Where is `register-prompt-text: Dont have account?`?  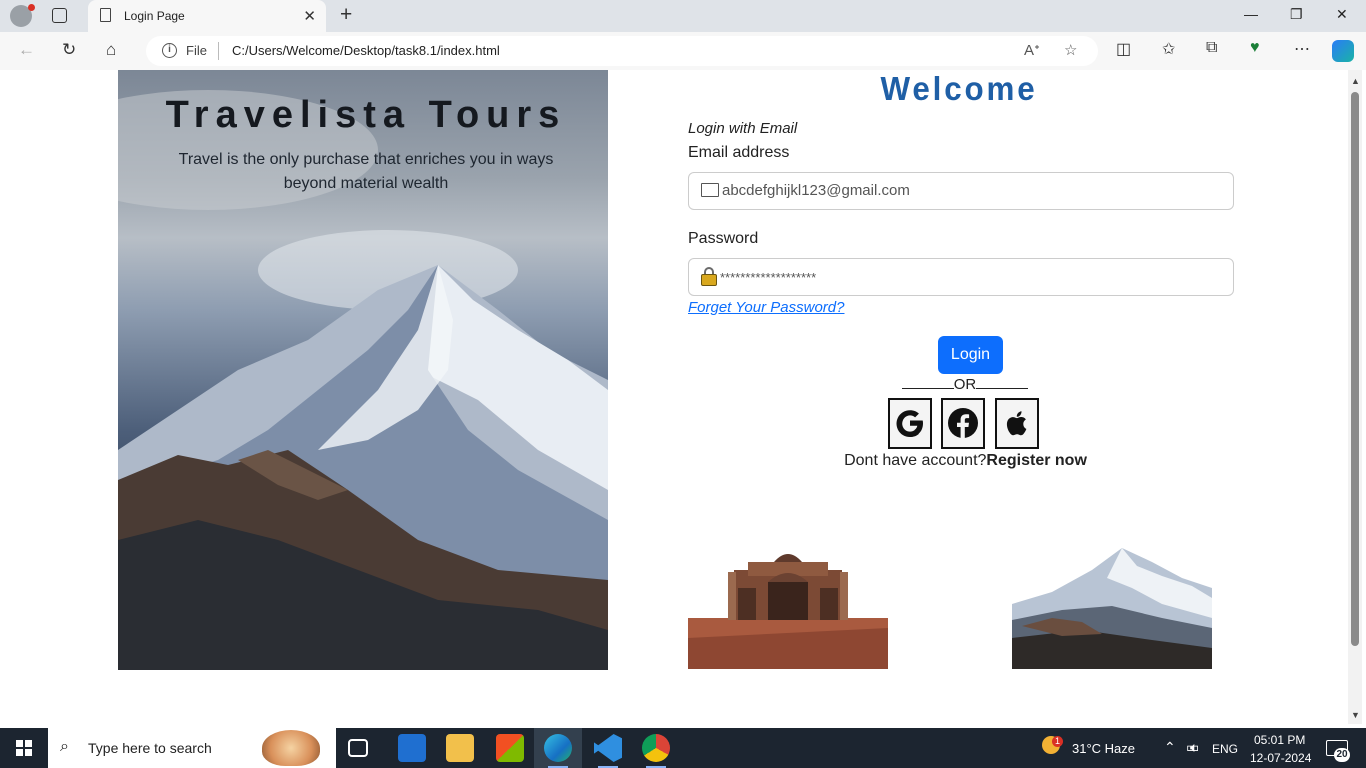 register-prompt-text: Dont have account? is located at coordinates (915, 460).